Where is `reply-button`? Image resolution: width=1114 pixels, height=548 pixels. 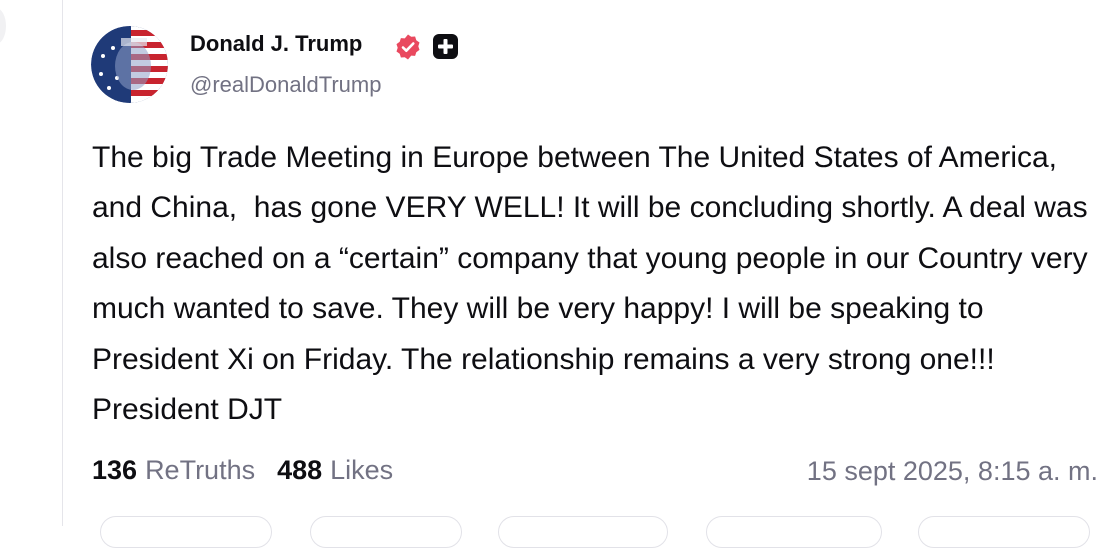 reply-button is located at coordinates (186, 532).